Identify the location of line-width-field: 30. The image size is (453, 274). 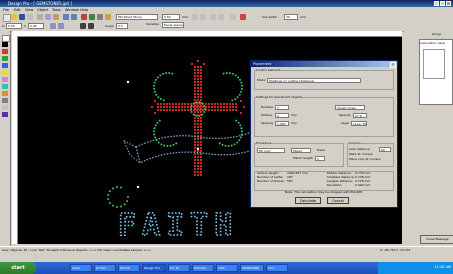
(291, 17).